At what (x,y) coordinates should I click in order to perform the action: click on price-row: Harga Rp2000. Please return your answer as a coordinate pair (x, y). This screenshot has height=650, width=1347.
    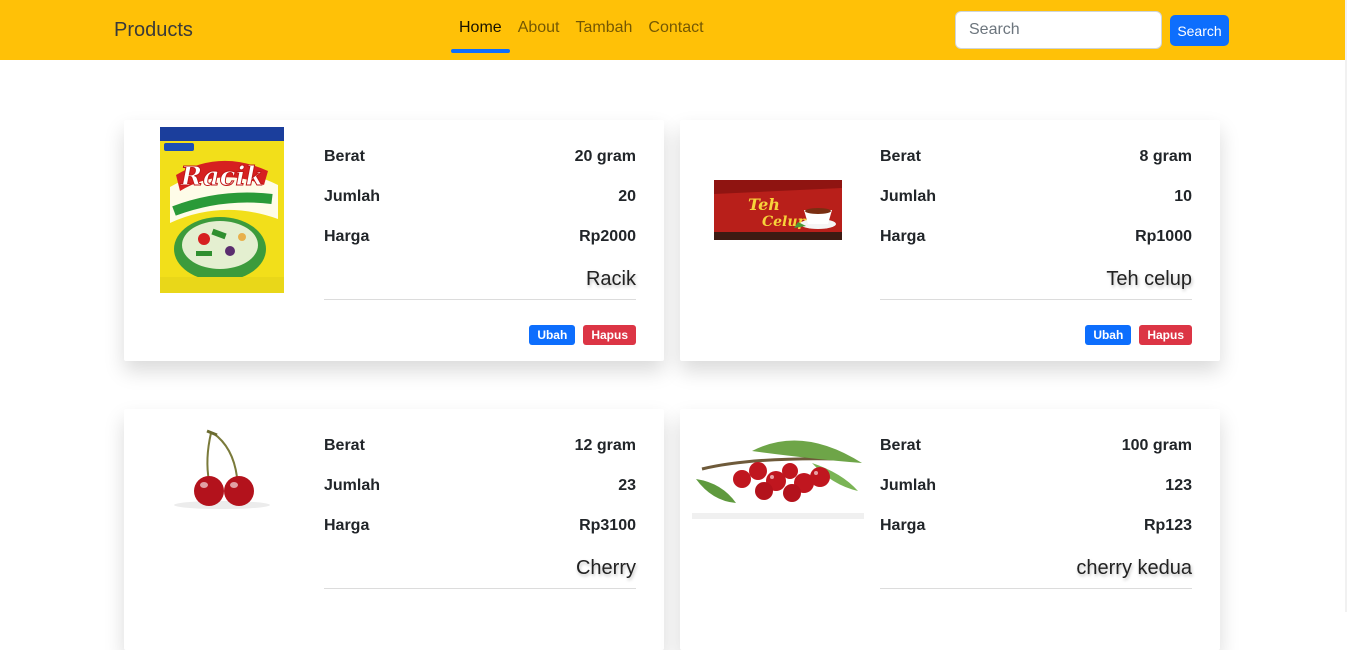
    Looking at the image, I should click on (480, 248).